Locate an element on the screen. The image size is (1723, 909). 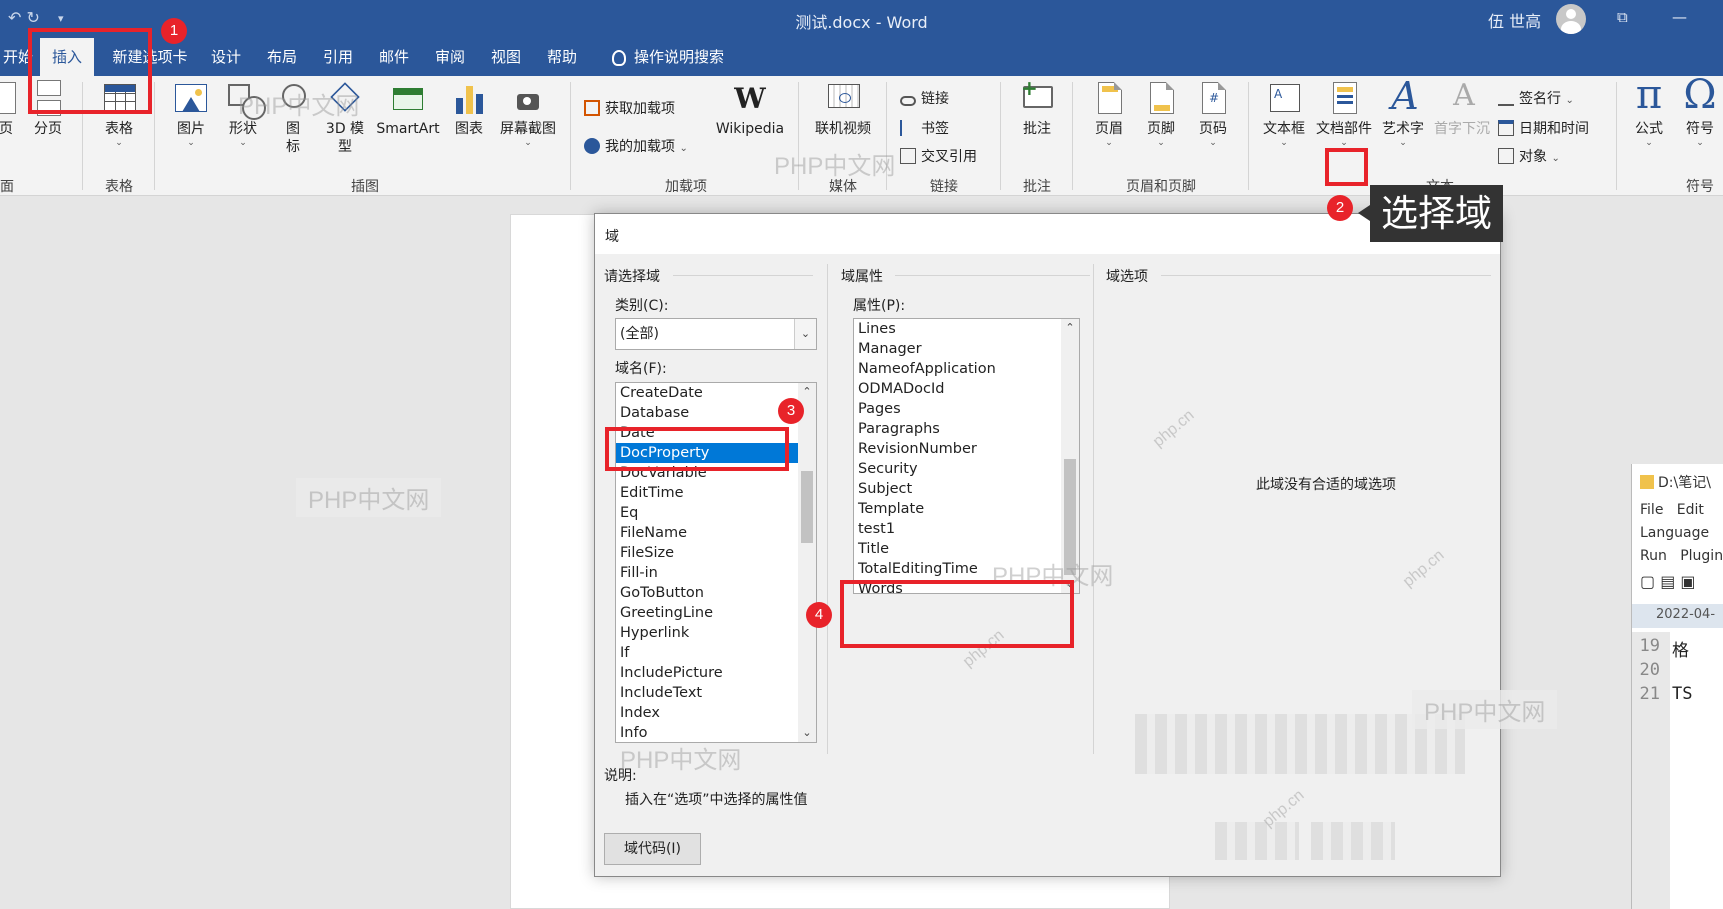
my-addins-button: 我的加载项 ⌄ is located at coordinates (636, 146).